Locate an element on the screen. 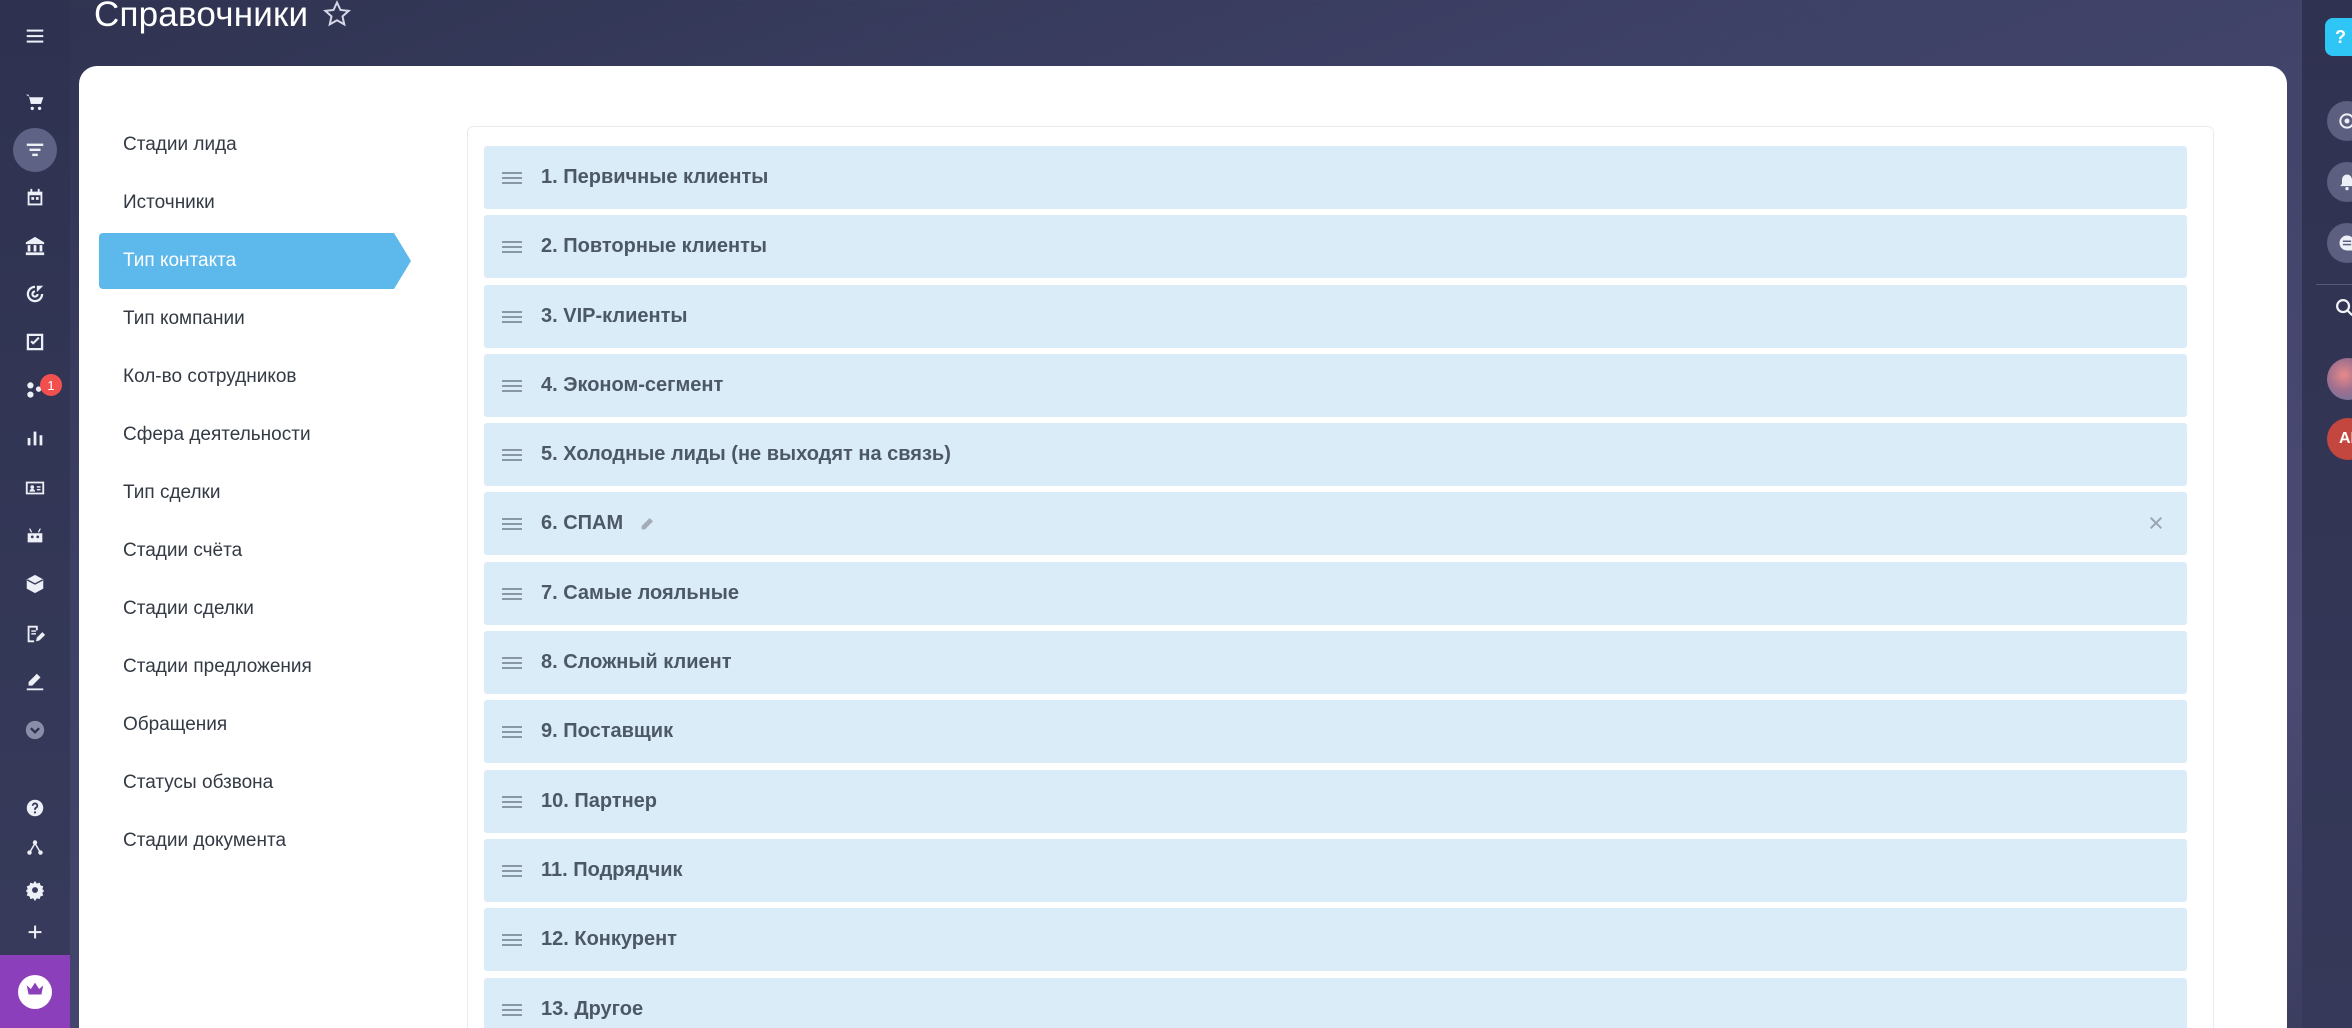  notification-badge: 1 is located at coordinates (51, 385).